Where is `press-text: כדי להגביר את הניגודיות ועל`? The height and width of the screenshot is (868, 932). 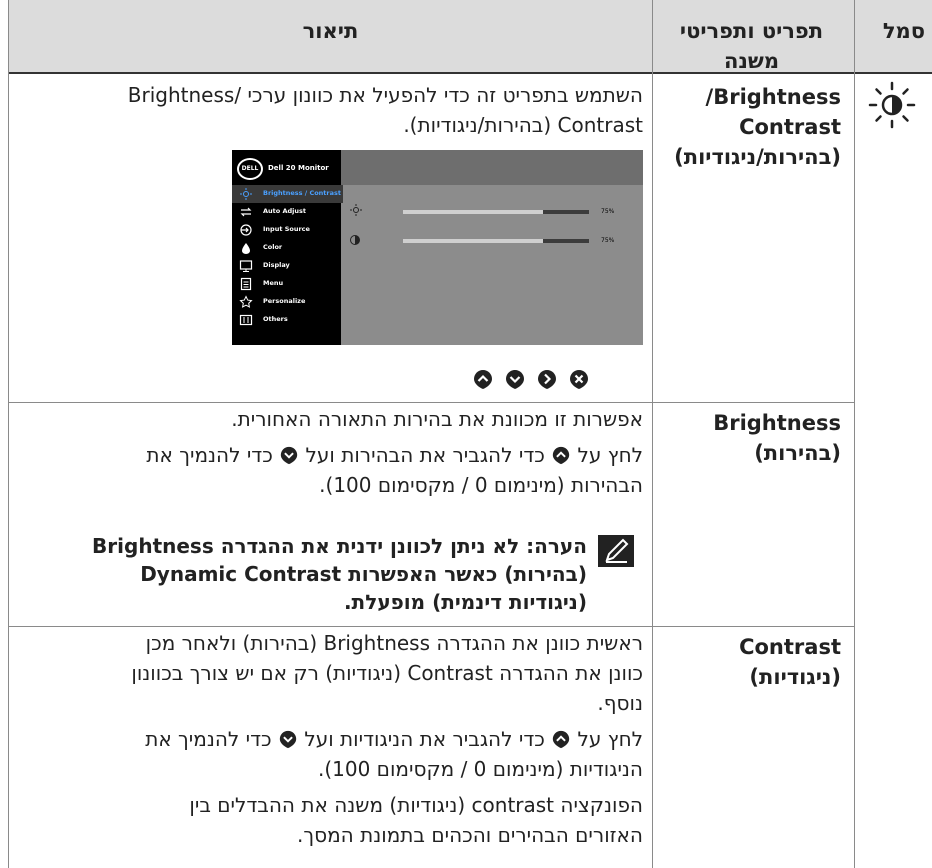 press-text: כדי להגביר את הניגודיות ועל is located at coordinates (424, 739).